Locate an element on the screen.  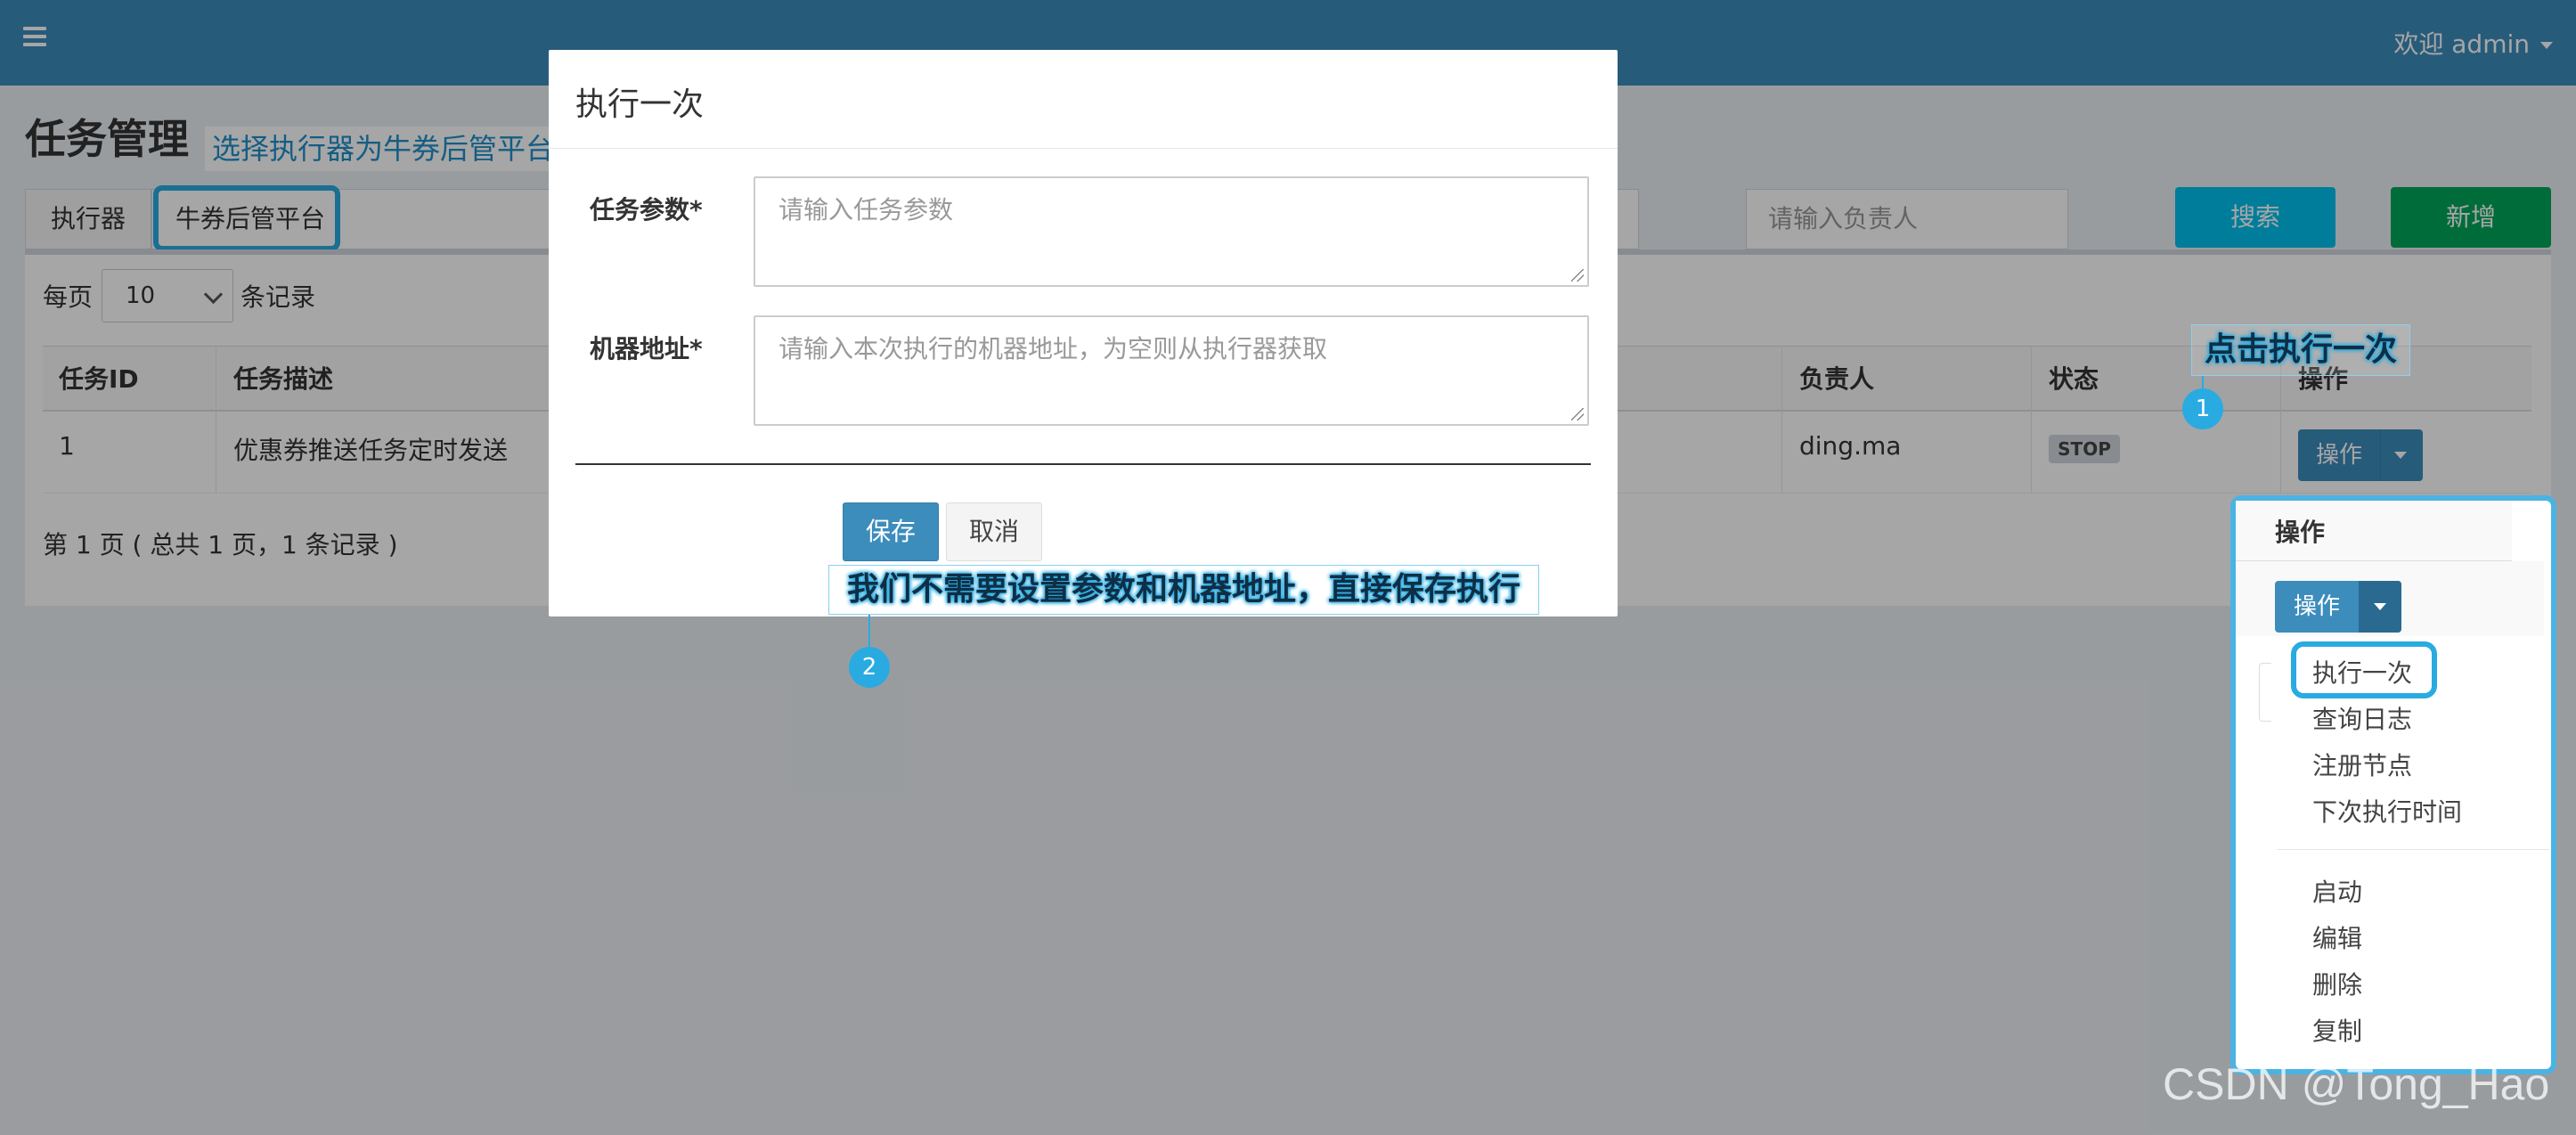
menu-item-query-log: 查询日志 is located at coordinates (2362, 718).